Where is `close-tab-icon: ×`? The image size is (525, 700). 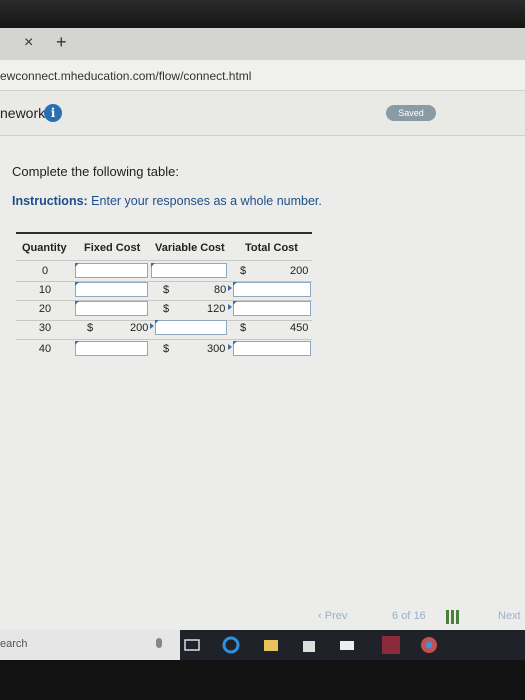 close-tab-icon: × is located at coordinates (28, 43).